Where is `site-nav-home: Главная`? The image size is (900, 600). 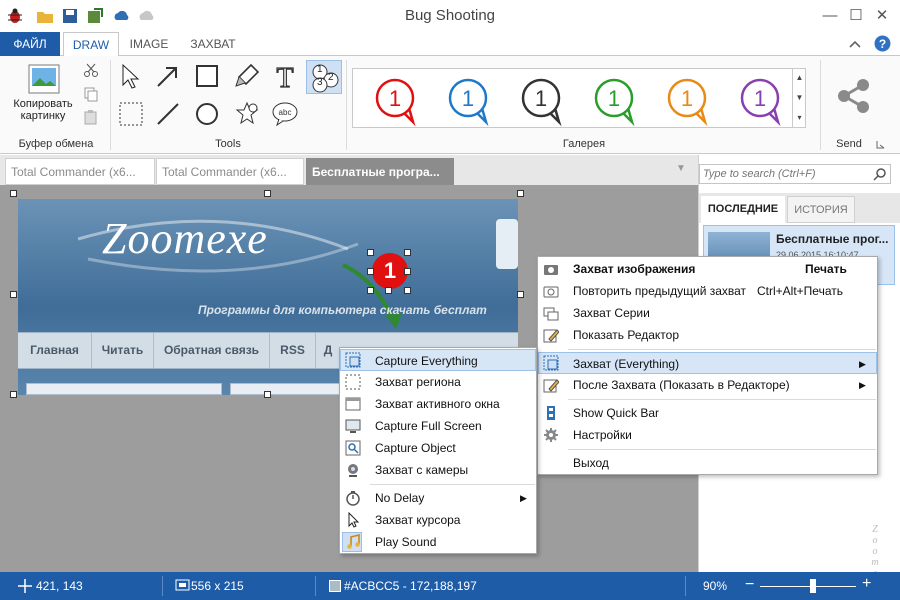
site-nav-home: Главная is located at coordinates (55, 350).